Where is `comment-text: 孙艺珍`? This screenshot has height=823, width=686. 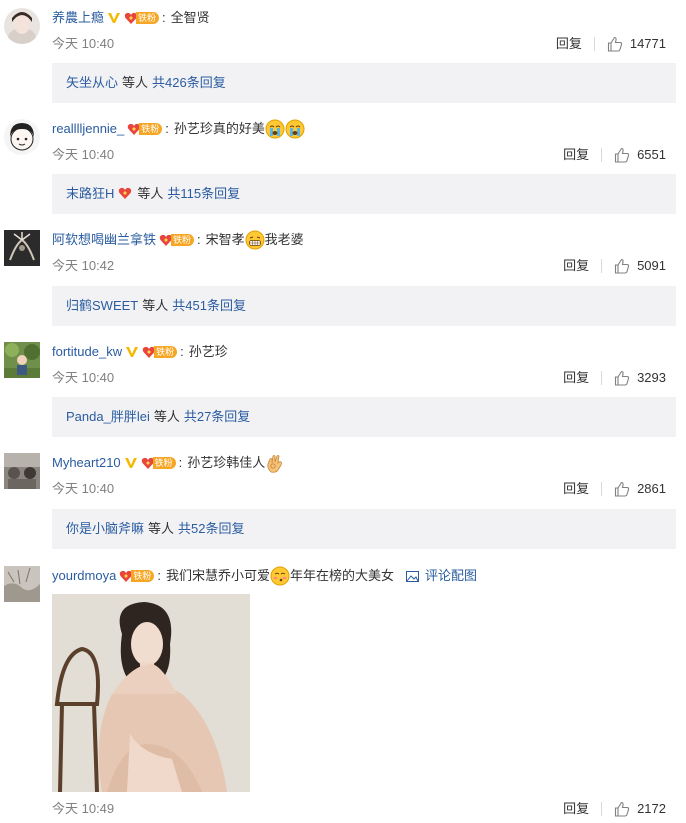
comment-text: 孙艺珍 is located at coordinates (208, 351).